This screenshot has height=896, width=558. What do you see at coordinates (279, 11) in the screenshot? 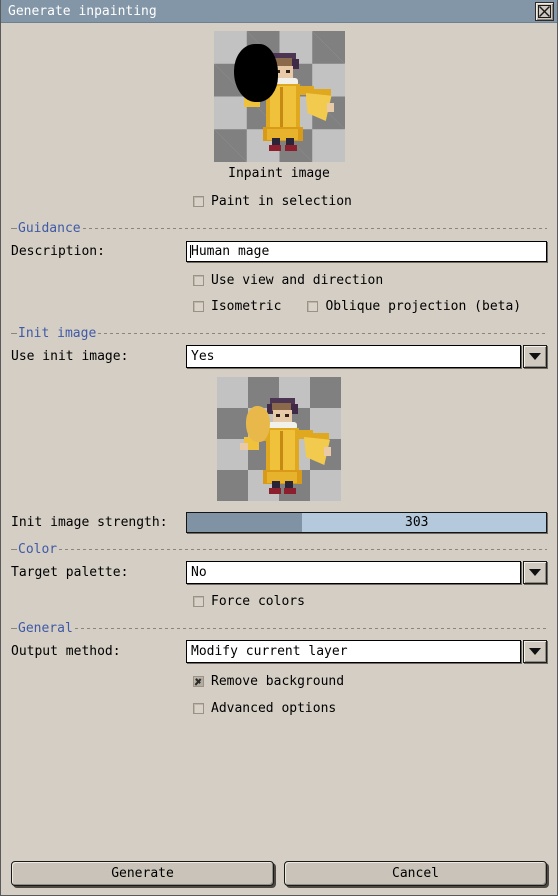
I see `titlebar: Generate inpainting` at bounding box center [279, 11].